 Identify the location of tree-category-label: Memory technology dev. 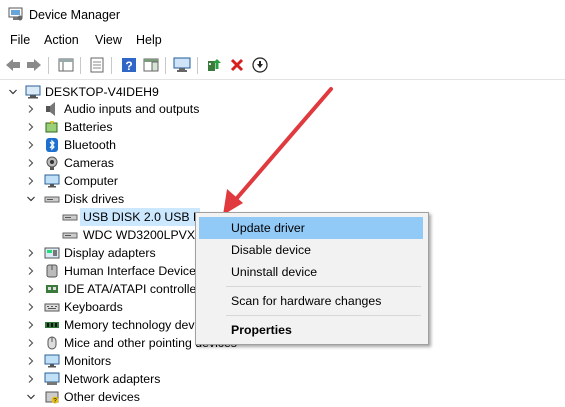
(129, 325).